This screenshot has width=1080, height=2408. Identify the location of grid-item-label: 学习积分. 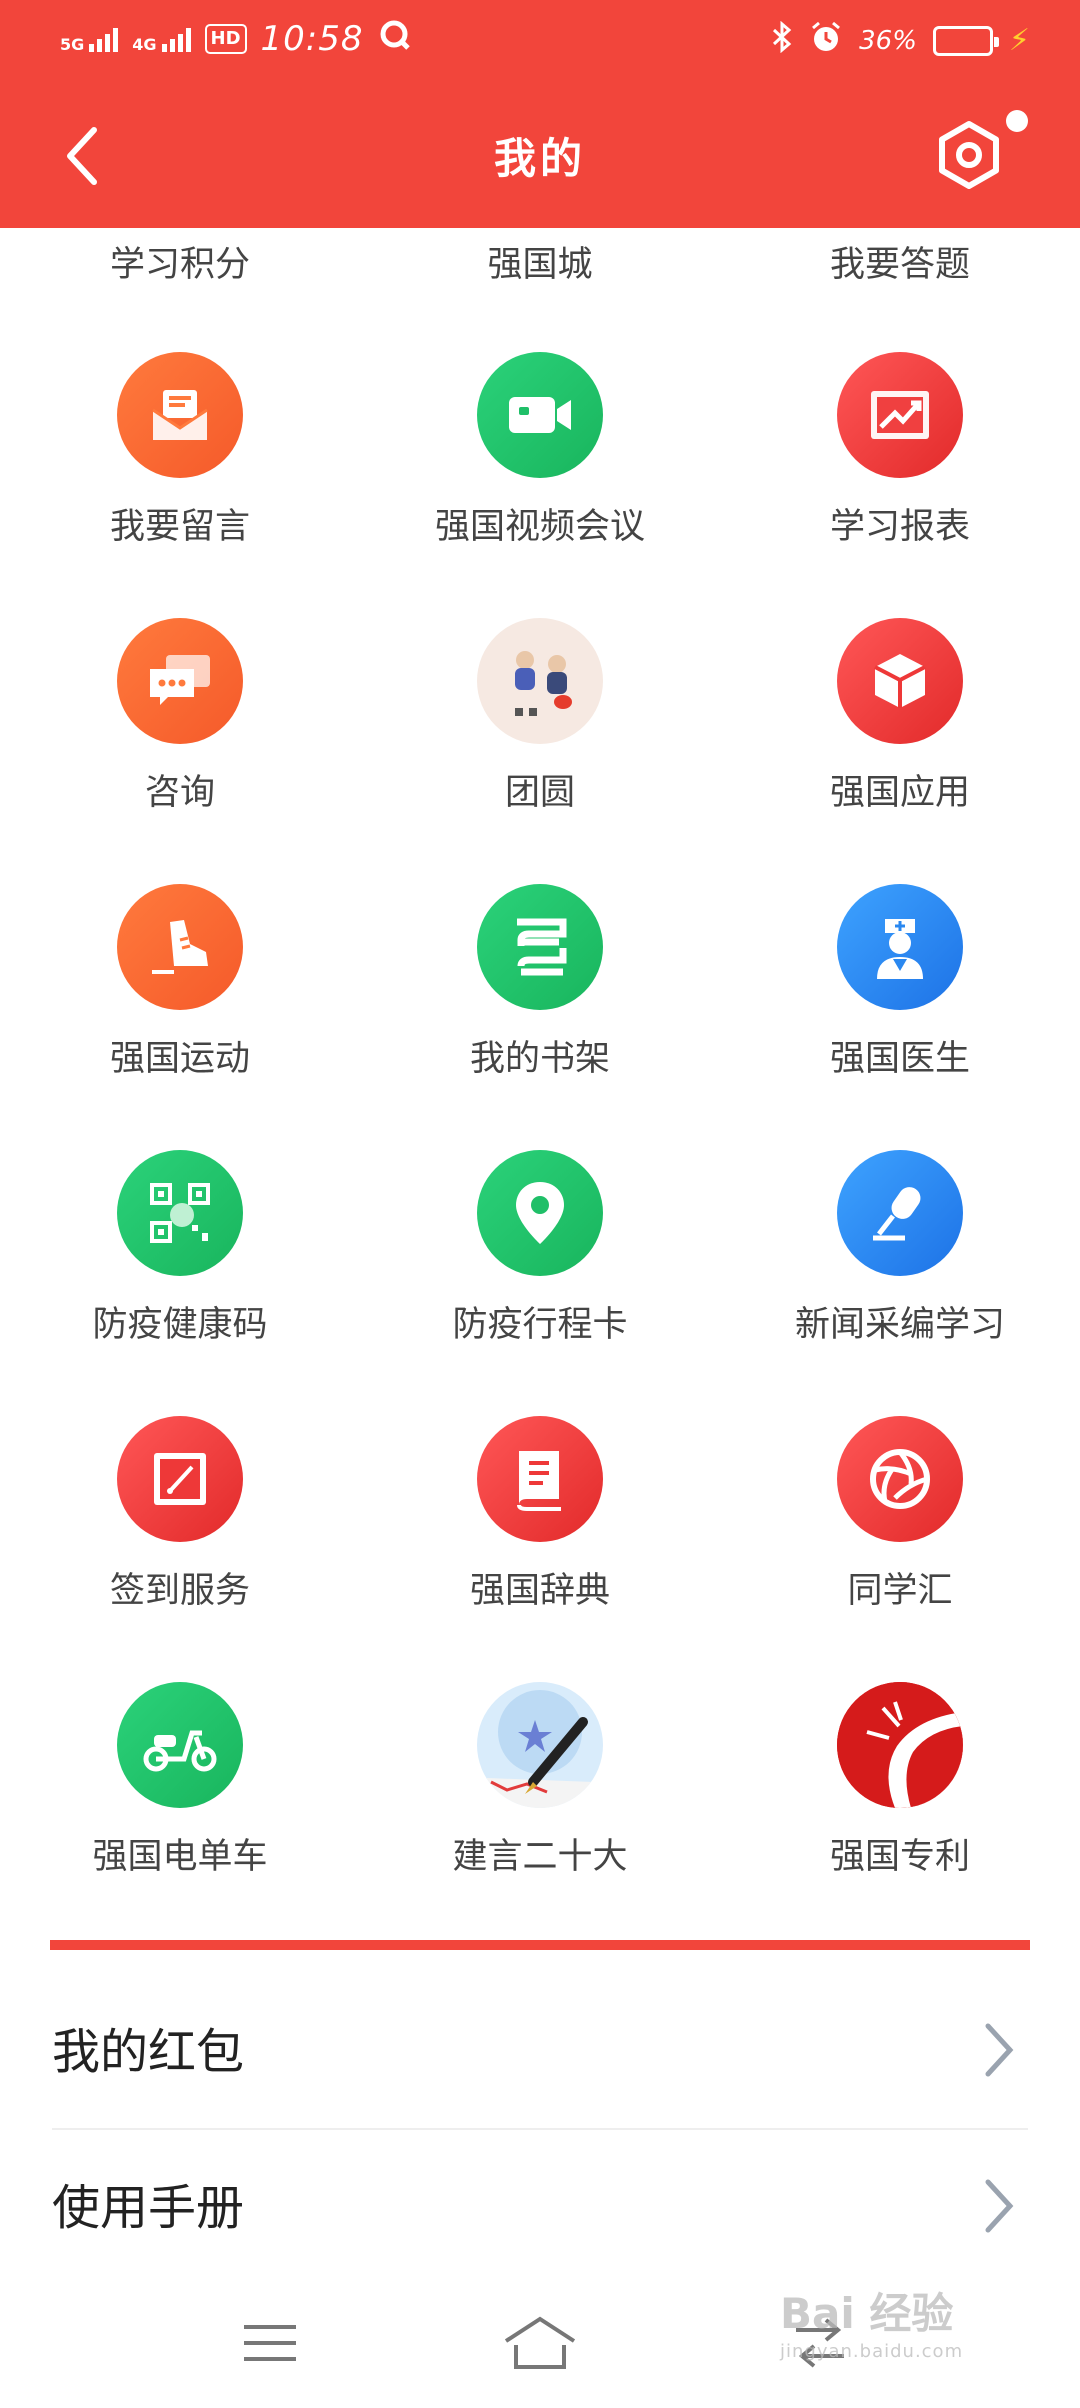
(180, 261).